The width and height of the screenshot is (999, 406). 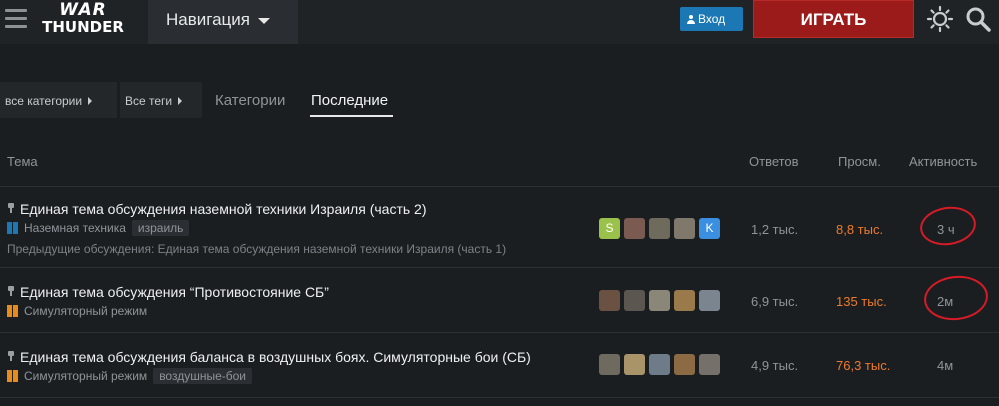 I want to click on logo-line1: WAR, so click(x=83, y=10).